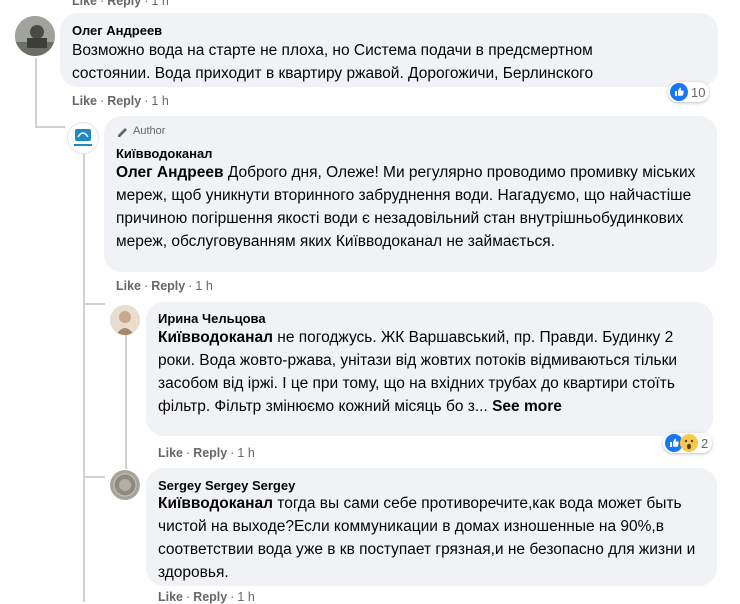 The height and width of the screenshot is (604, 740). I want to click on kyivvodokanal-logo-icon, so click(83, 137).